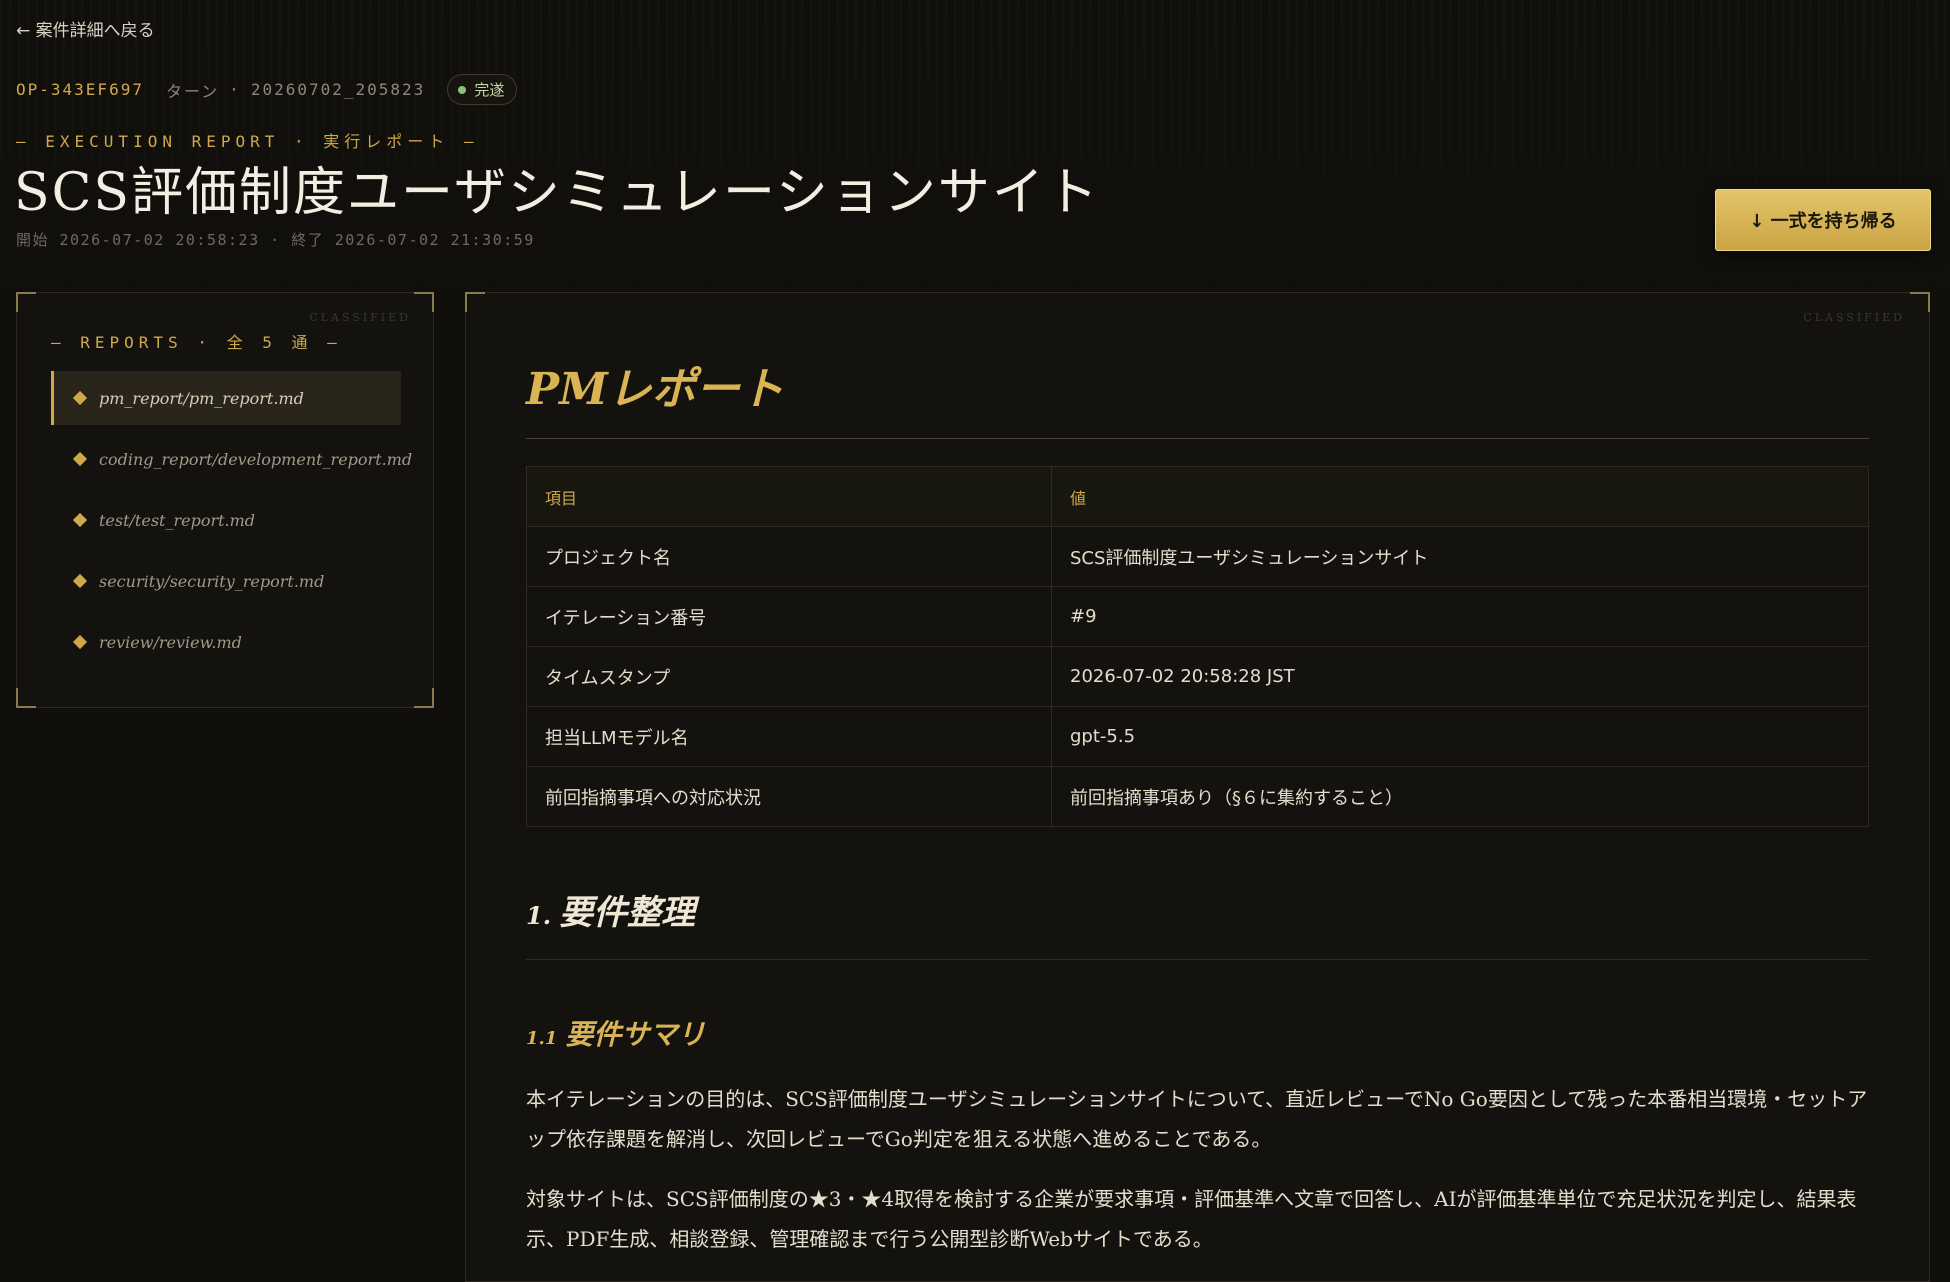  I want to click on back-to-case-link: ← 案件詳細へ戻る, so click(85, 28).